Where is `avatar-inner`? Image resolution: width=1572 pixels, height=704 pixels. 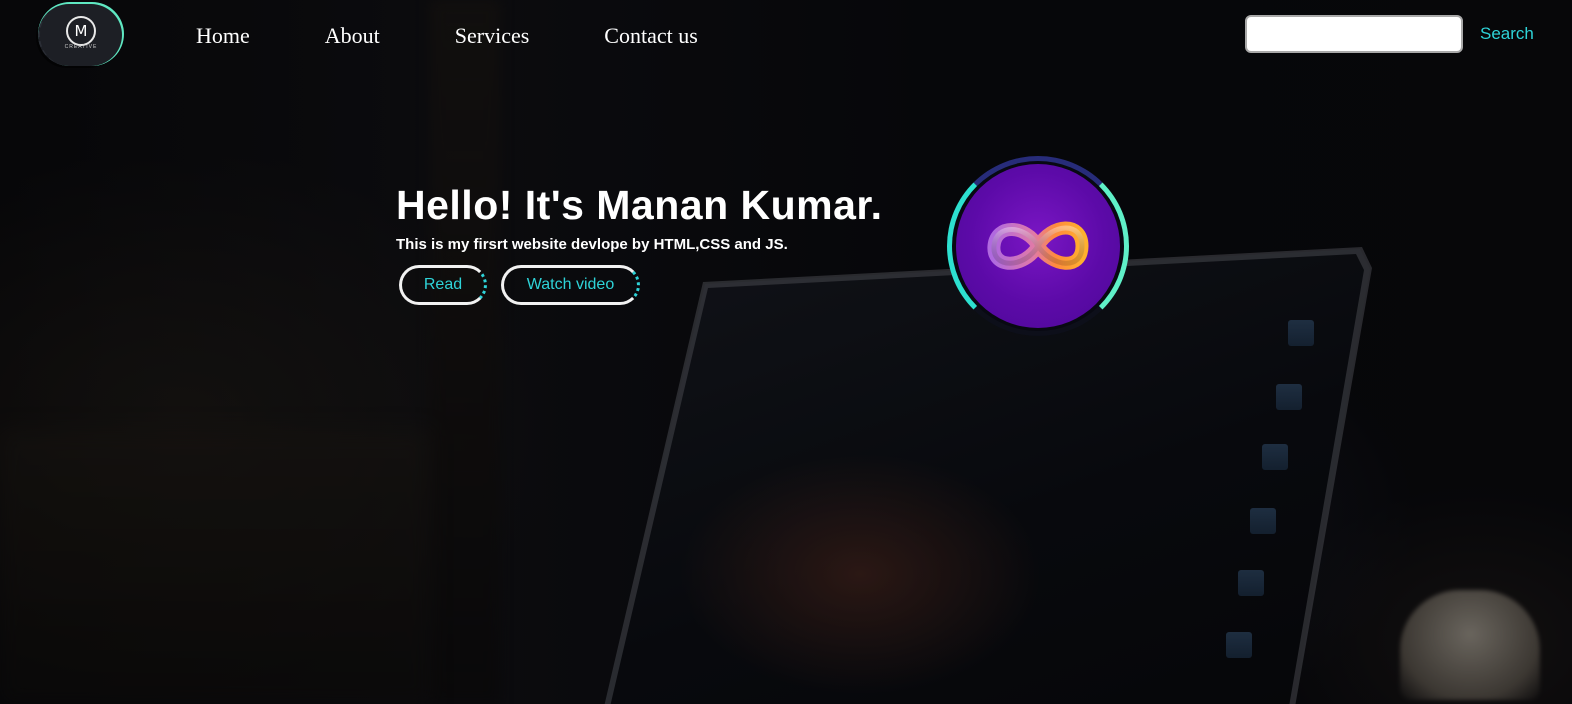 avatar-inner is located at coordinates (1038, 246).